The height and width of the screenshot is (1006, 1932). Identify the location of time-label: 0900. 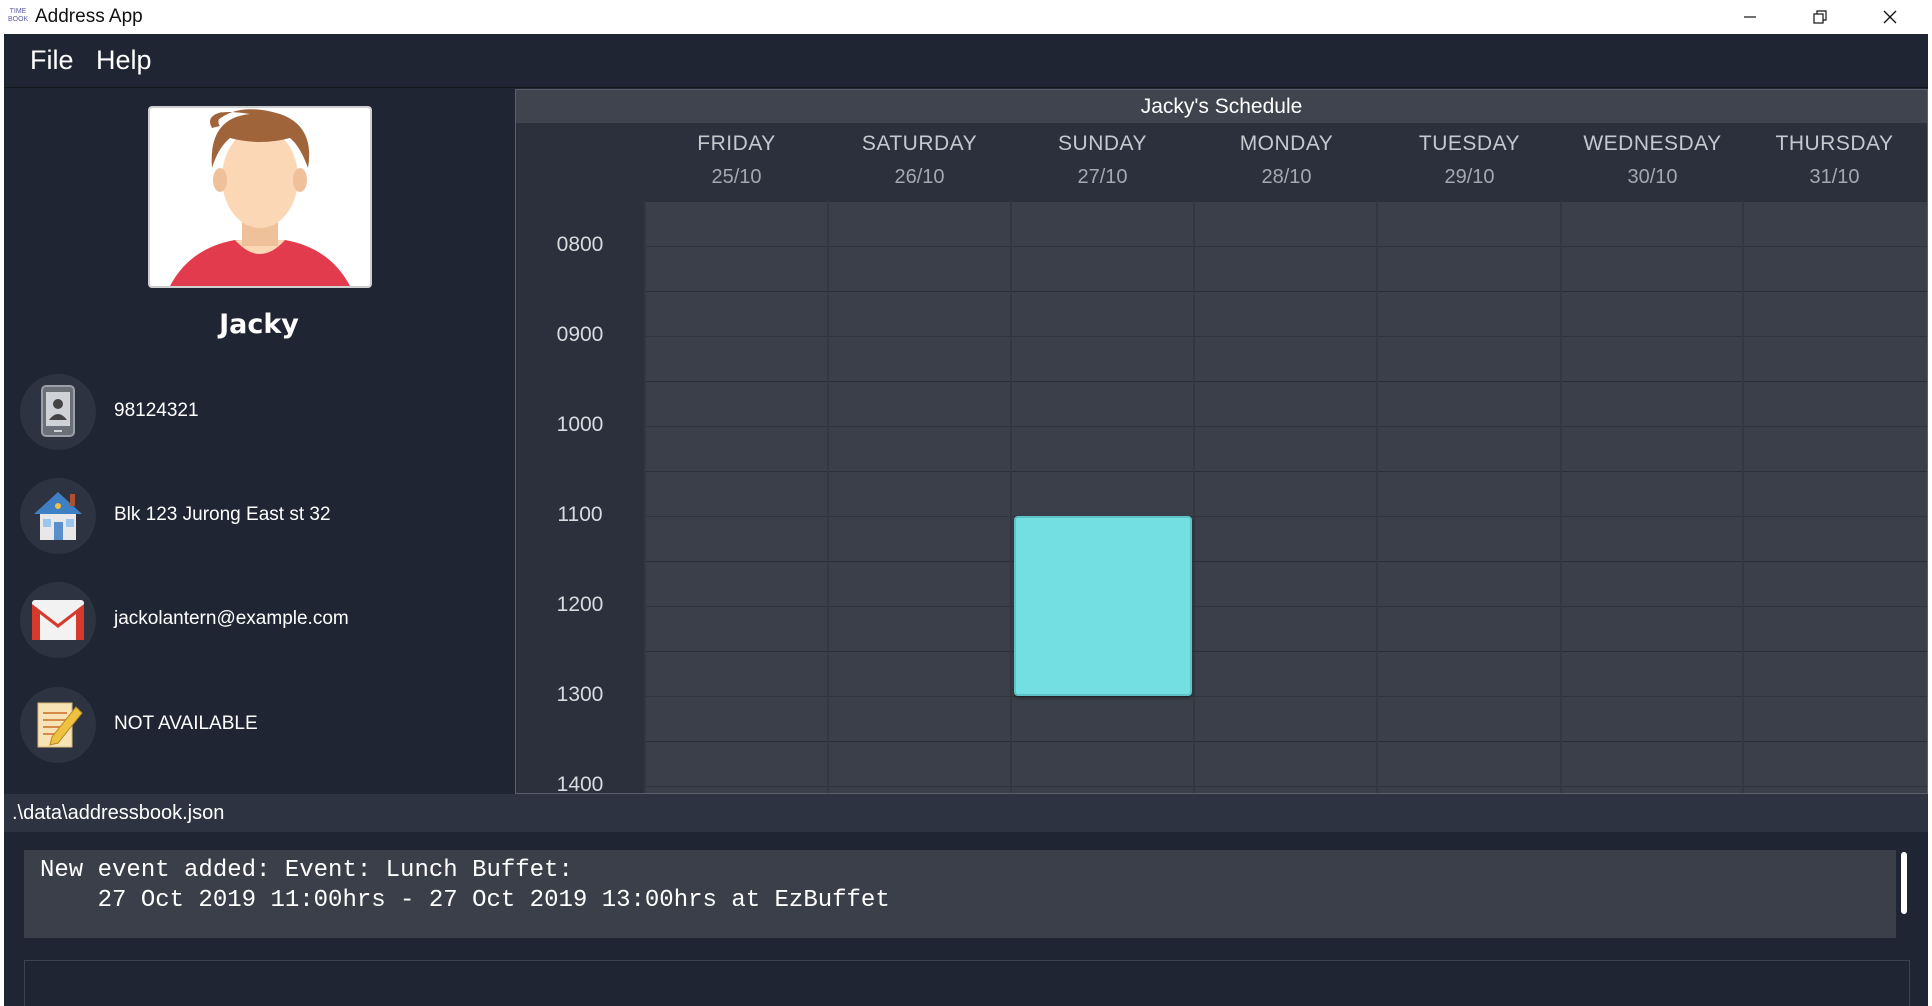
(580, 334).